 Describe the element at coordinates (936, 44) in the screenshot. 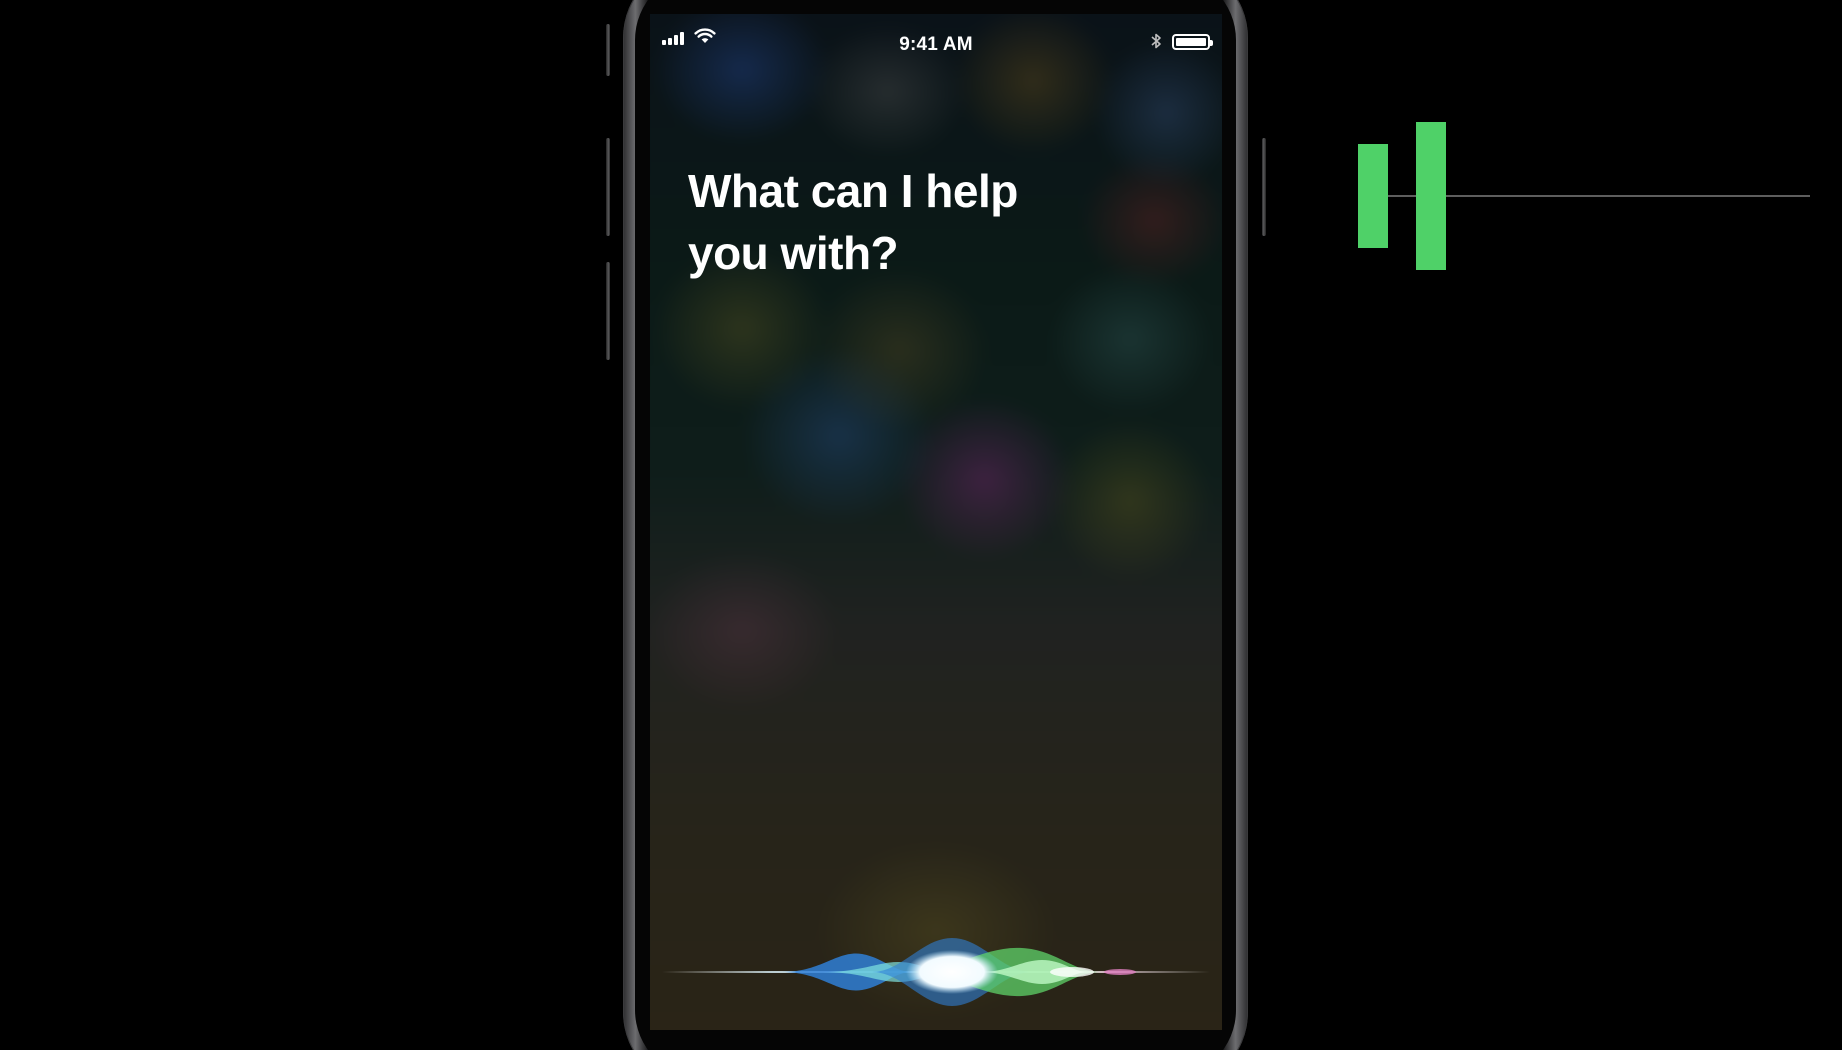

I see `status-time: 9:41 AM` at that location.